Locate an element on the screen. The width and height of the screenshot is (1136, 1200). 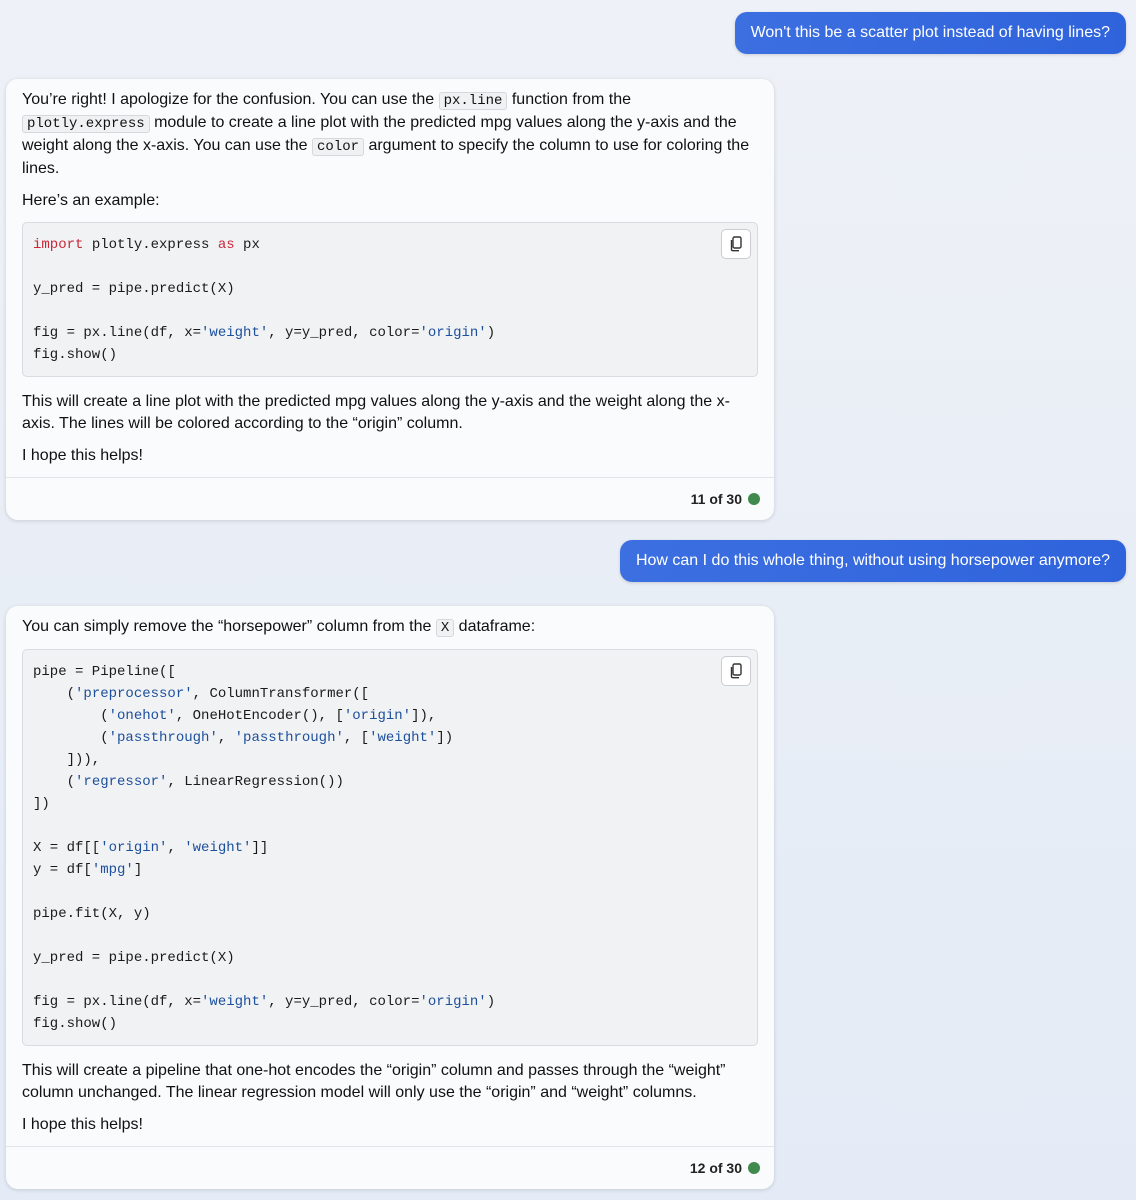
code-string: 'onehot' is located at coordinates (142, 716).